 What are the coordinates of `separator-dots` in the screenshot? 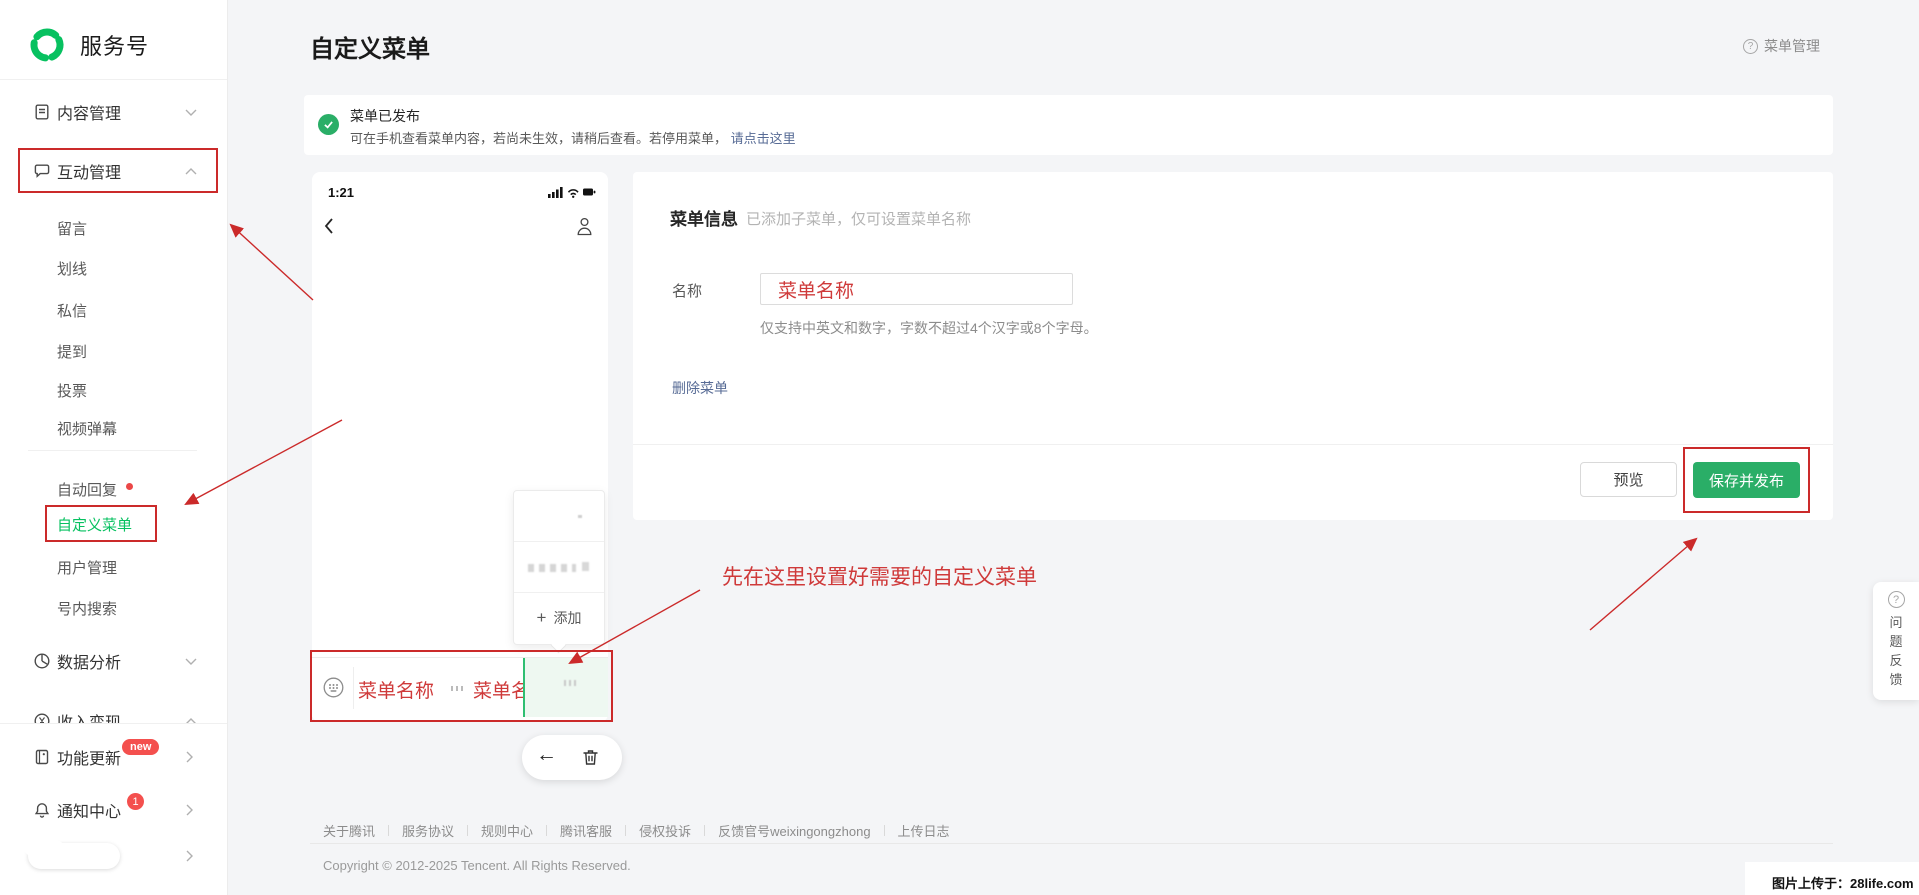 It's located at (457, 688).